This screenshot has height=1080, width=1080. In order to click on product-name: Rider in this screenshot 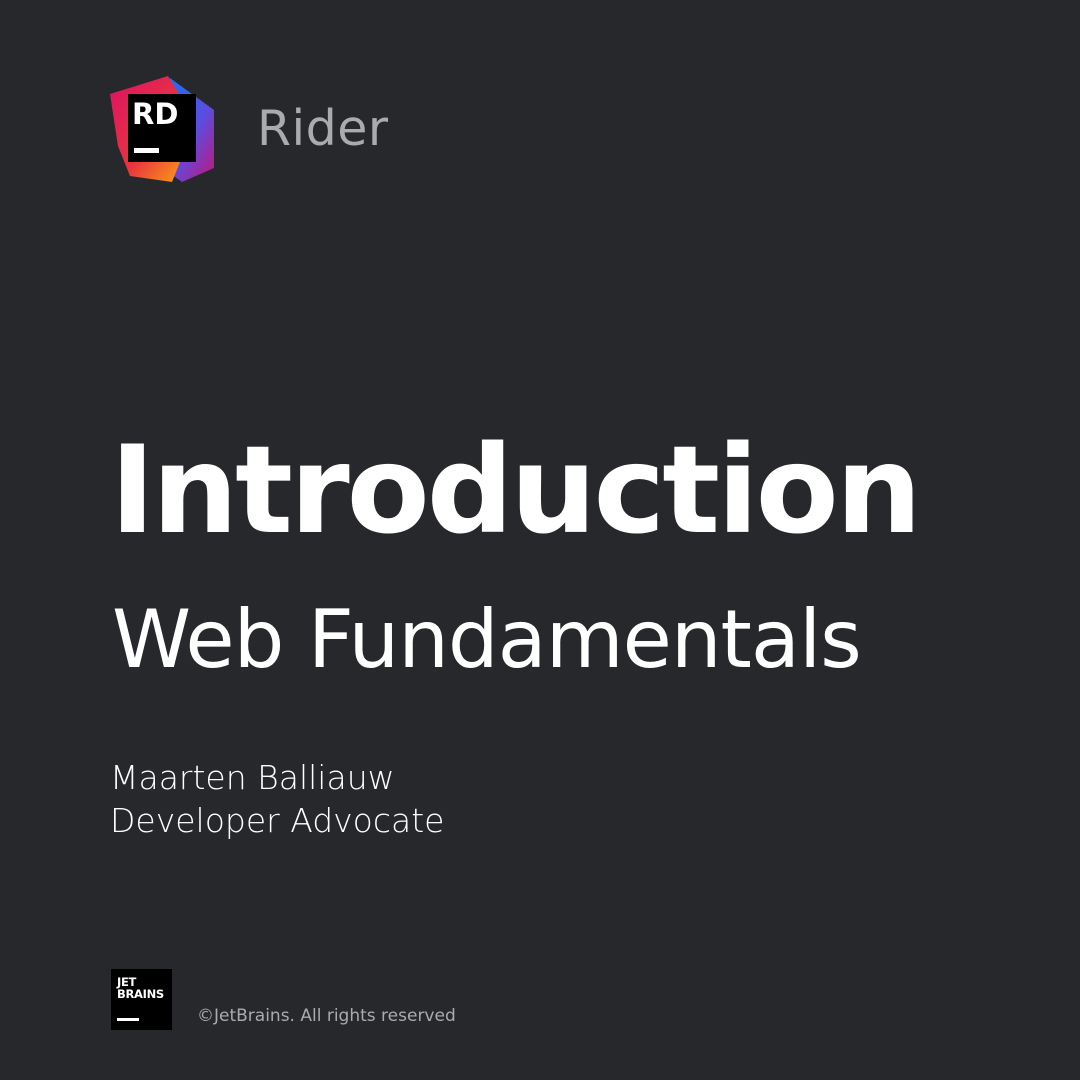, I will do `click(323, 128)`.